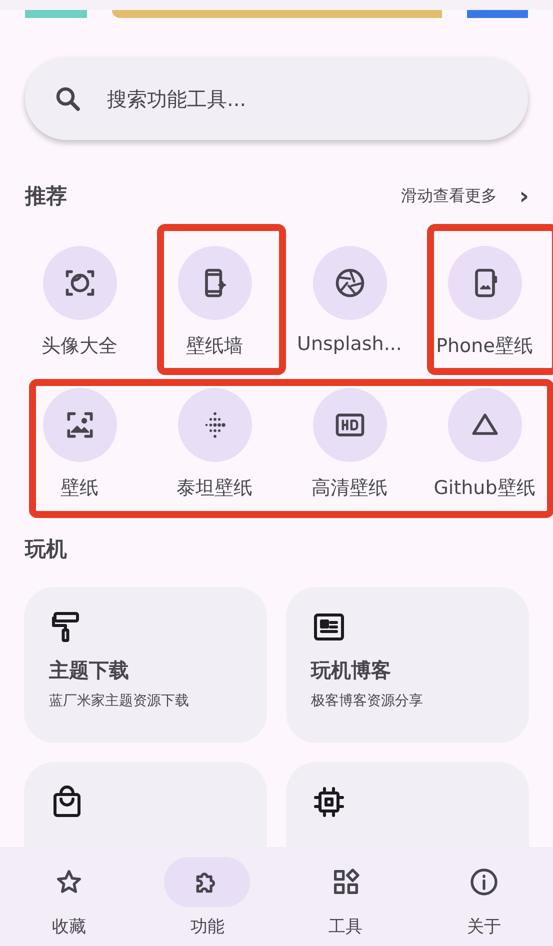 Image resolution: width=553 pixels, height=946 pixels. I want to click on nav-tab: 工具, so click(345, 896).